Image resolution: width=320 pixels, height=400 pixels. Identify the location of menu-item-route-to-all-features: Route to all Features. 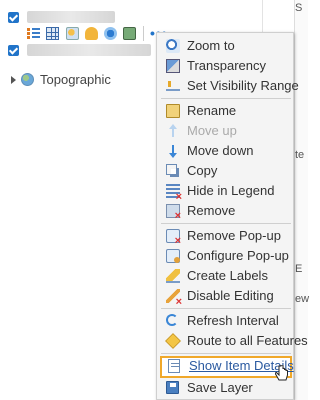
(232, 341).